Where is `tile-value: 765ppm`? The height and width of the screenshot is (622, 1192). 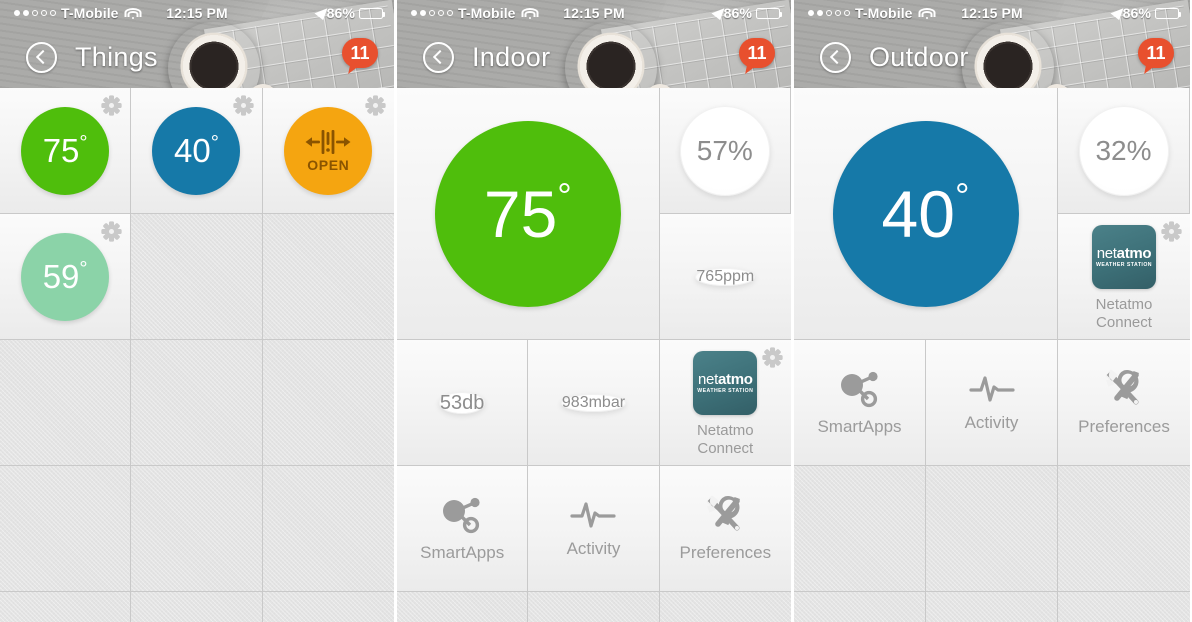
tile-value: 765ppm is located at coordinates (725, 276).